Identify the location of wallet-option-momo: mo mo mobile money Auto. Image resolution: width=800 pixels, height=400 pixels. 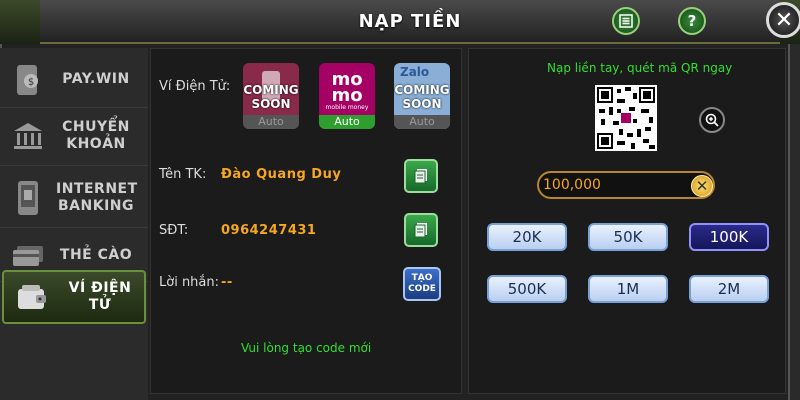
(347, 96).